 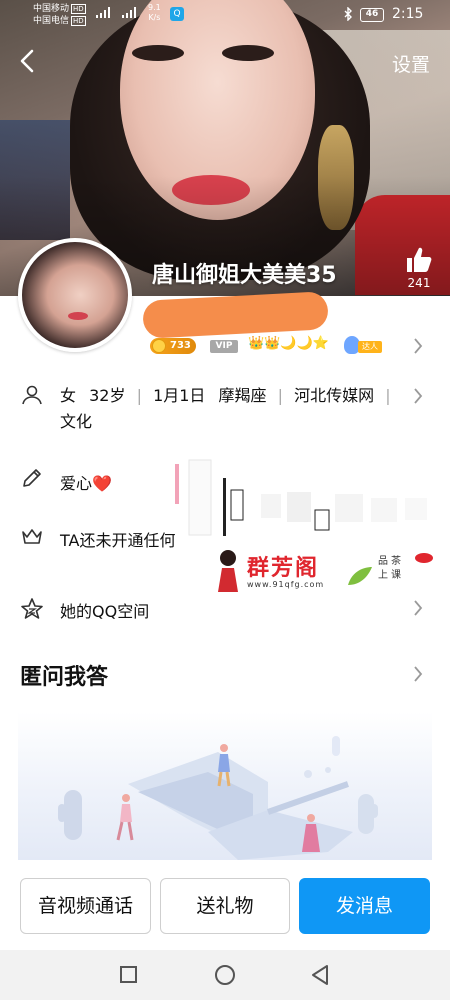 I want to click on person-icon, so click(x=32, y=395).